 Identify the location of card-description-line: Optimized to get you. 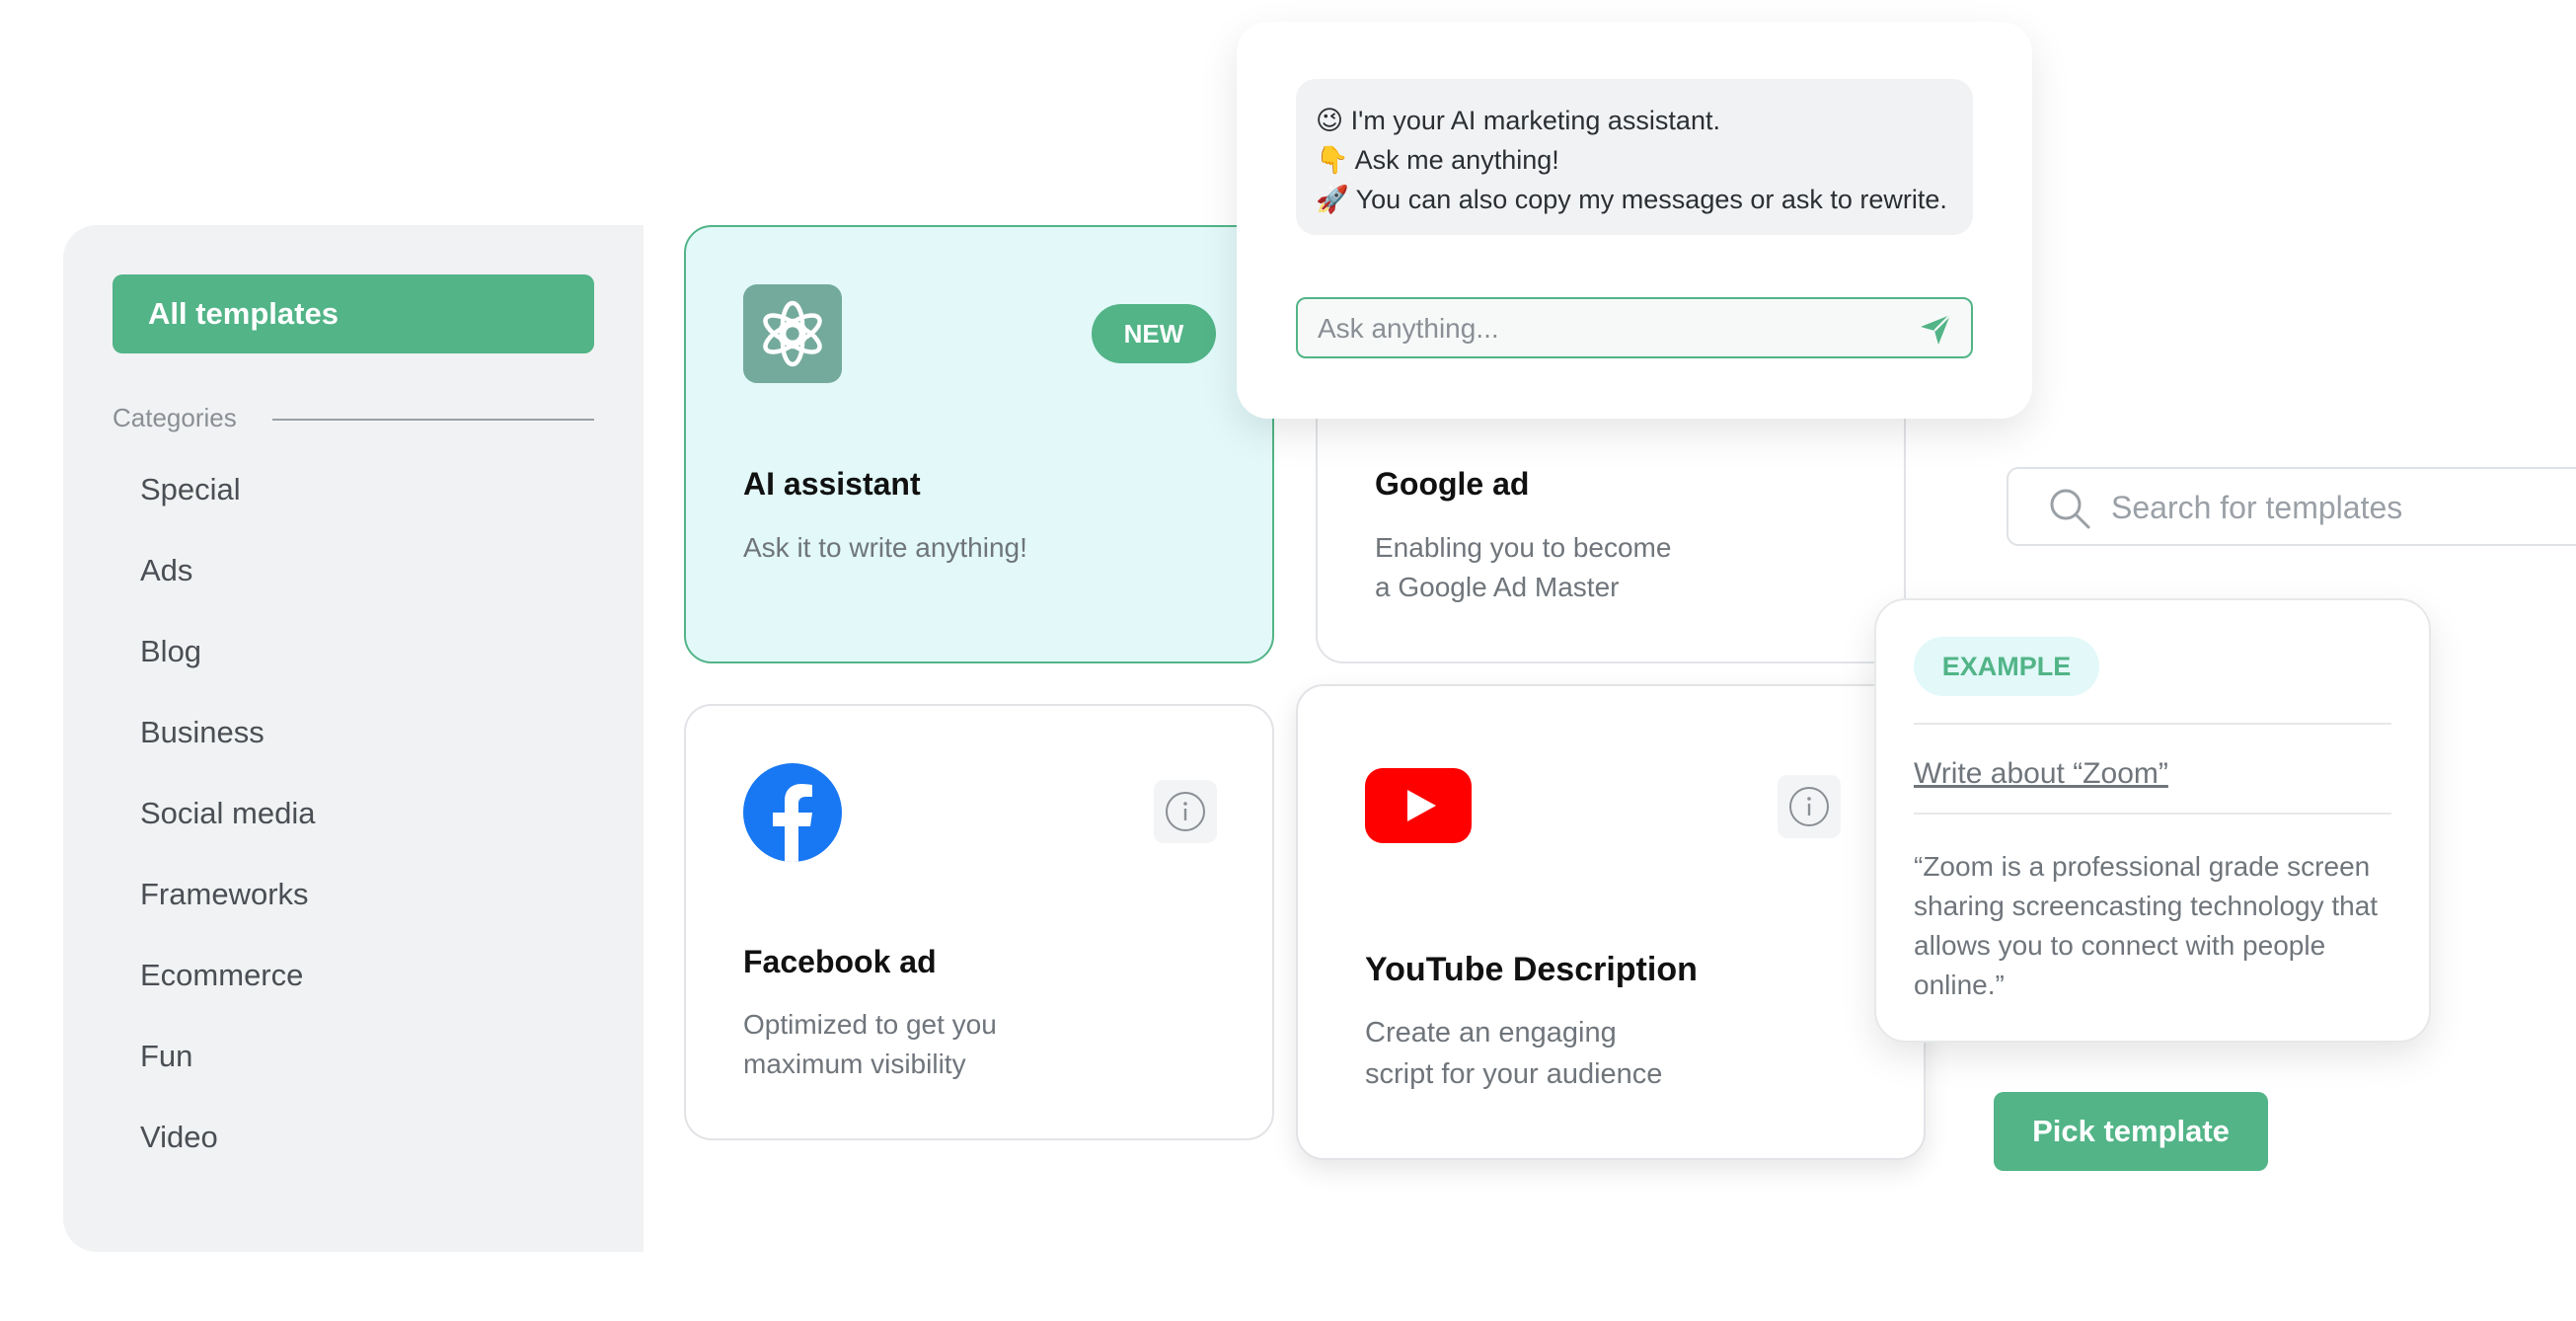
(870, 1024).